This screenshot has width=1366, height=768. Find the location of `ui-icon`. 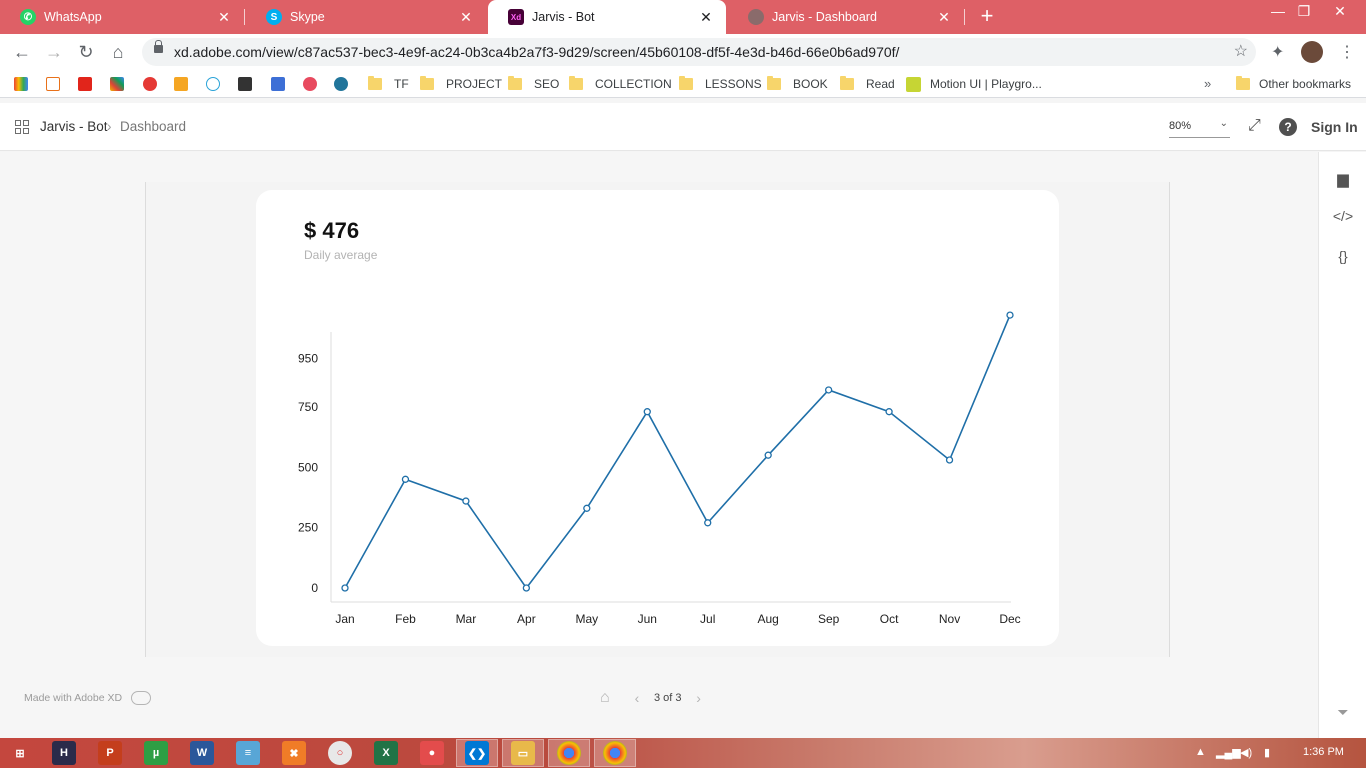

ui-icon is located at coordinates (213, 84).